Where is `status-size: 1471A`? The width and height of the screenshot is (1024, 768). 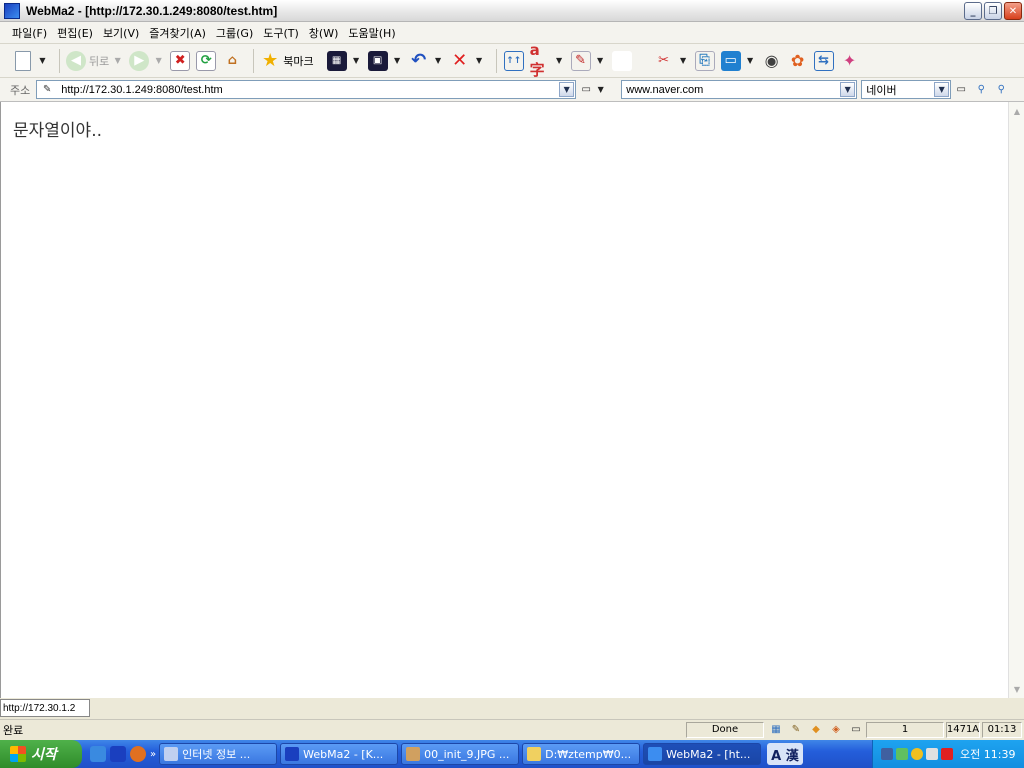
status-size: 1471A is located at coordinates (963, 729).